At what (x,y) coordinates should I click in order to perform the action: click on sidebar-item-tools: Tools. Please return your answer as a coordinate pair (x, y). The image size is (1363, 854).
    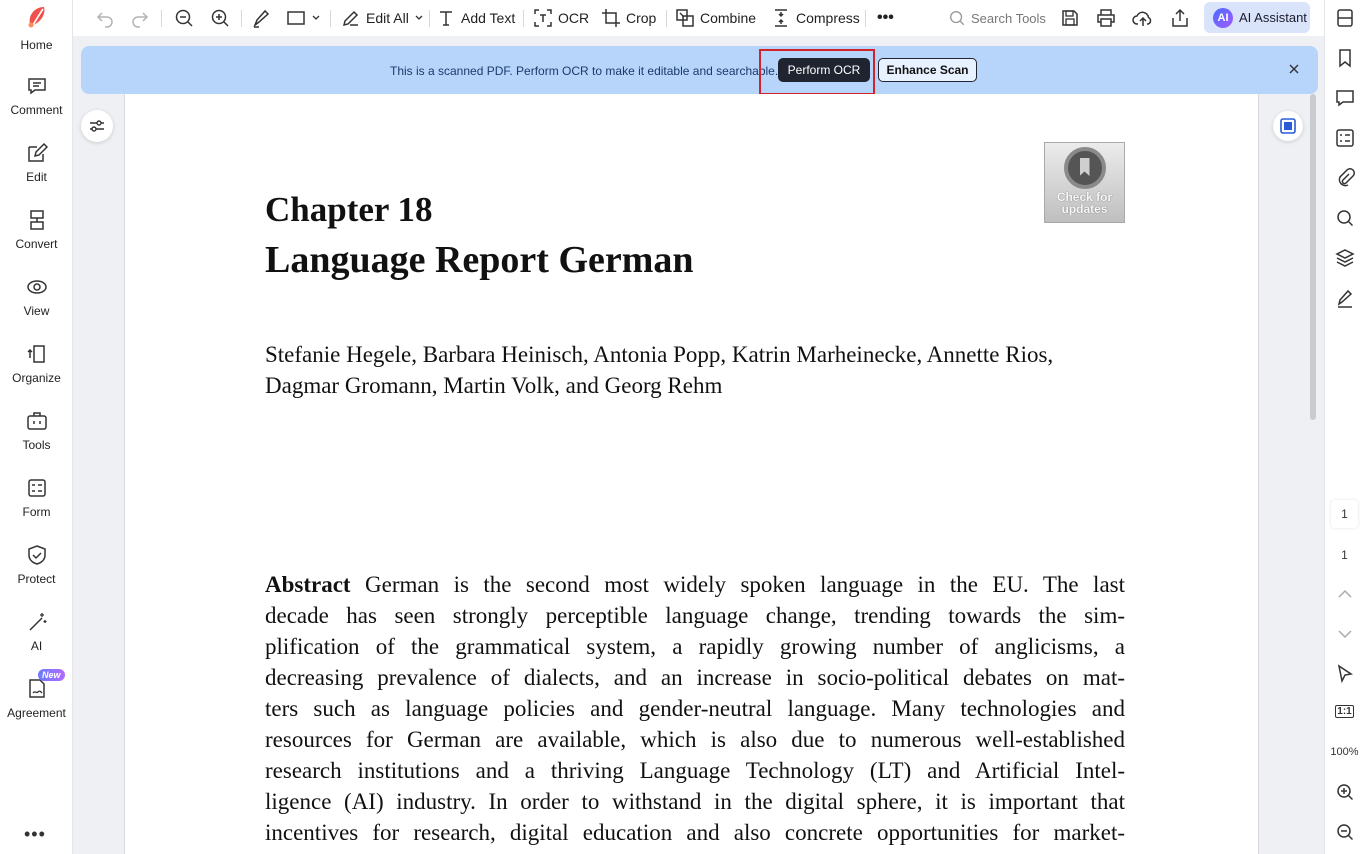
    Looking at the image, I should click on (36, 440).